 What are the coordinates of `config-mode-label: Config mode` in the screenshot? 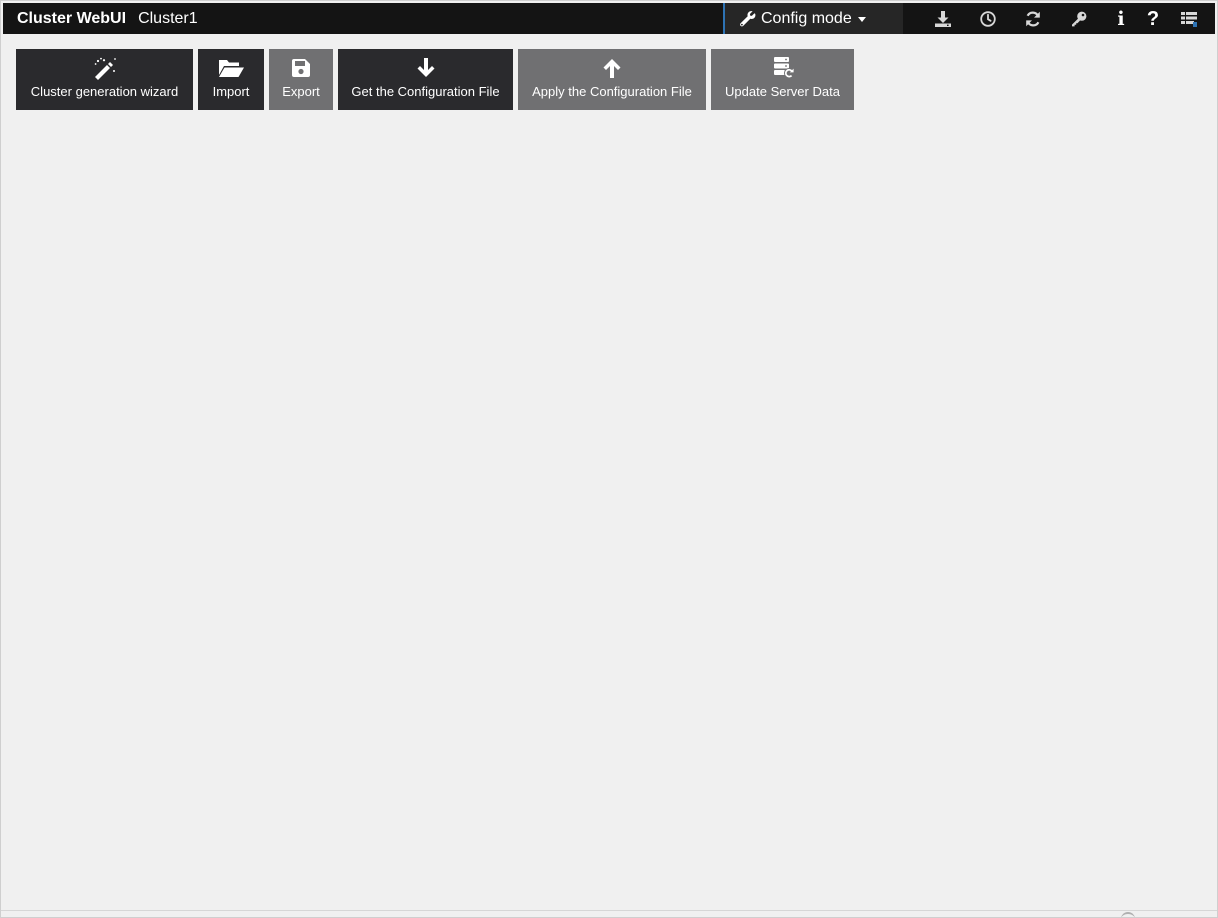 It's located at (806, 18).